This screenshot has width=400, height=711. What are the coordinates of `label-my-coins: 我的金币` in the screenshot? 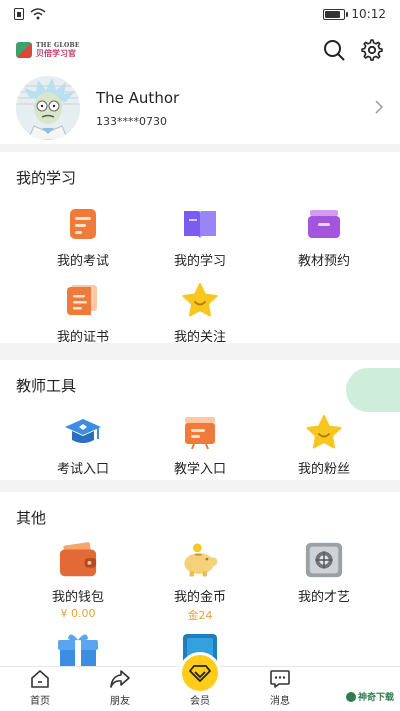 It's located at (199, 597).